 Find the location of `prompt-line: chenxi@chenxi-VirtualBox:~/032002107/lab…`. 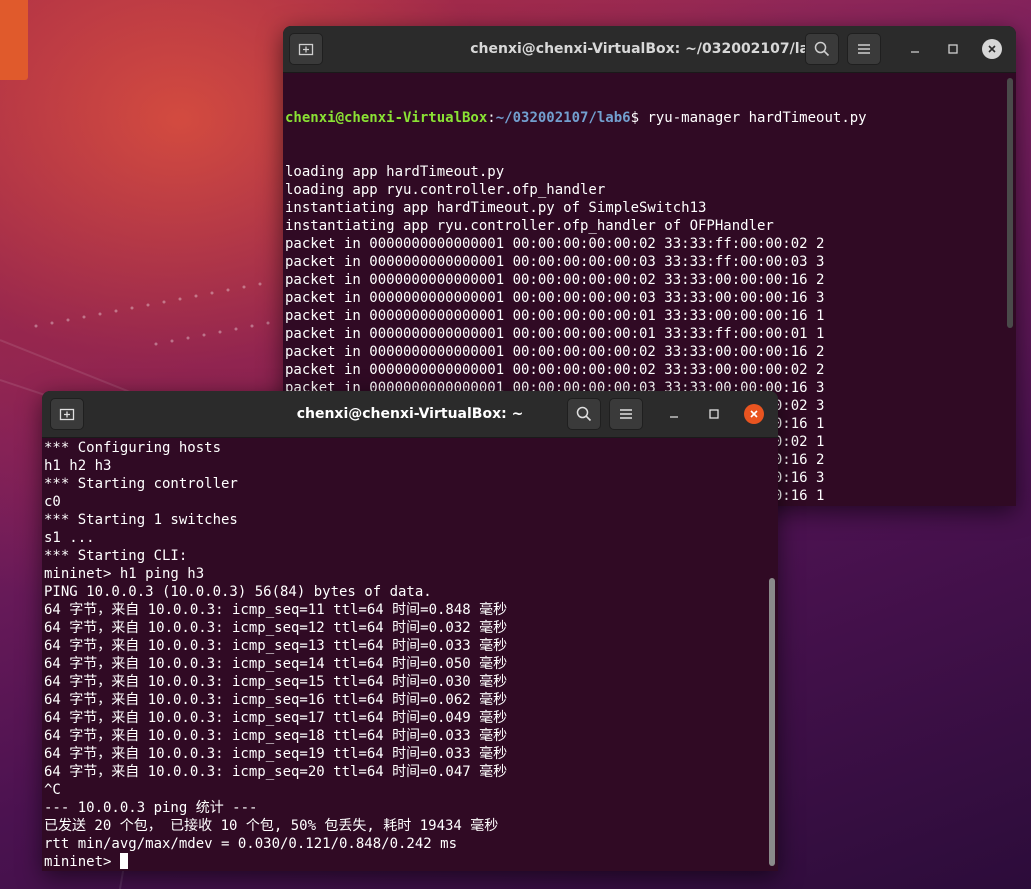

prompt-line: chenxi@chenxi-VirtualBox:~/032002107/lab… is located at coordinates (650, 118).